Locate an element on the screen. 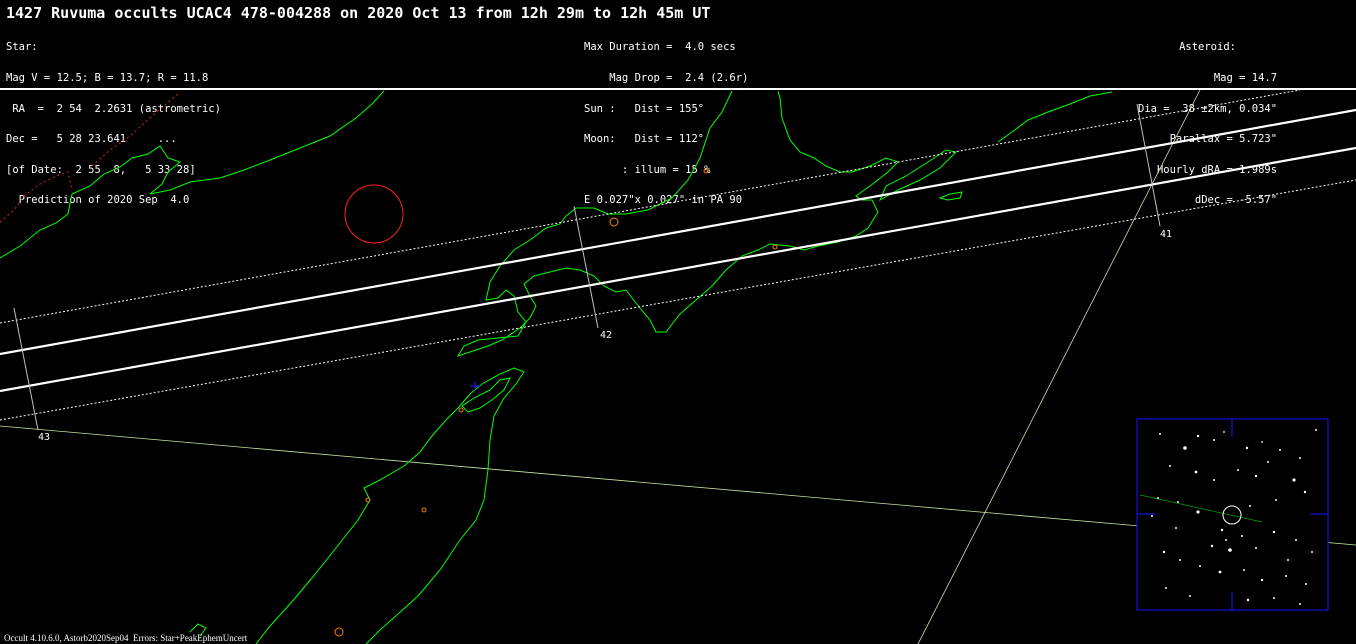 This screenshot has width=1356, height=644. sun-circle is located at coordinates (374, 214).